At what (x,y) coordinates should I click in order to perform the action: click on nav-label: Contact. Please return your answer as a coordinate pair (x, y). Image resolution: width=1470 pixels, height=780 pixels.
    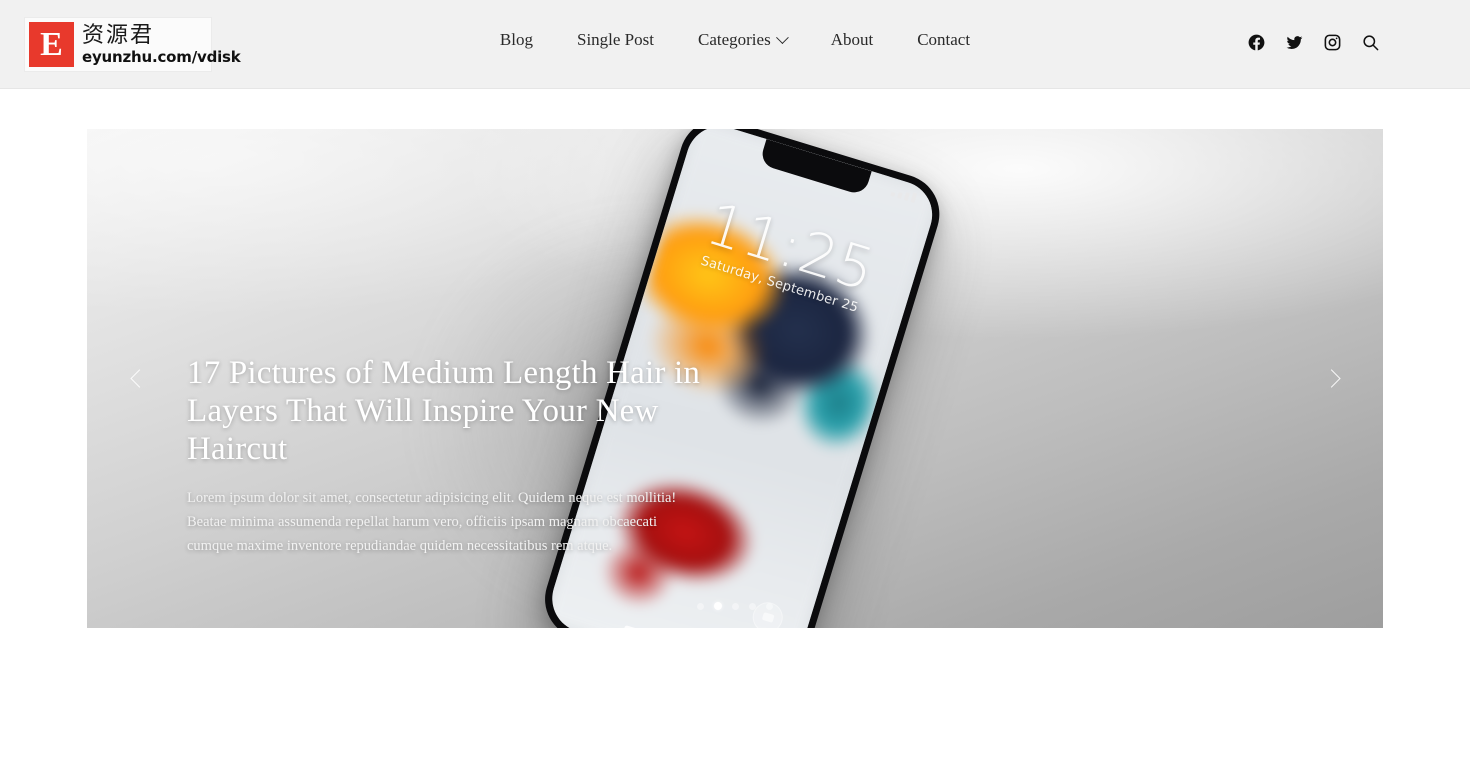
    Looking at the image, I should click on (944, 39).